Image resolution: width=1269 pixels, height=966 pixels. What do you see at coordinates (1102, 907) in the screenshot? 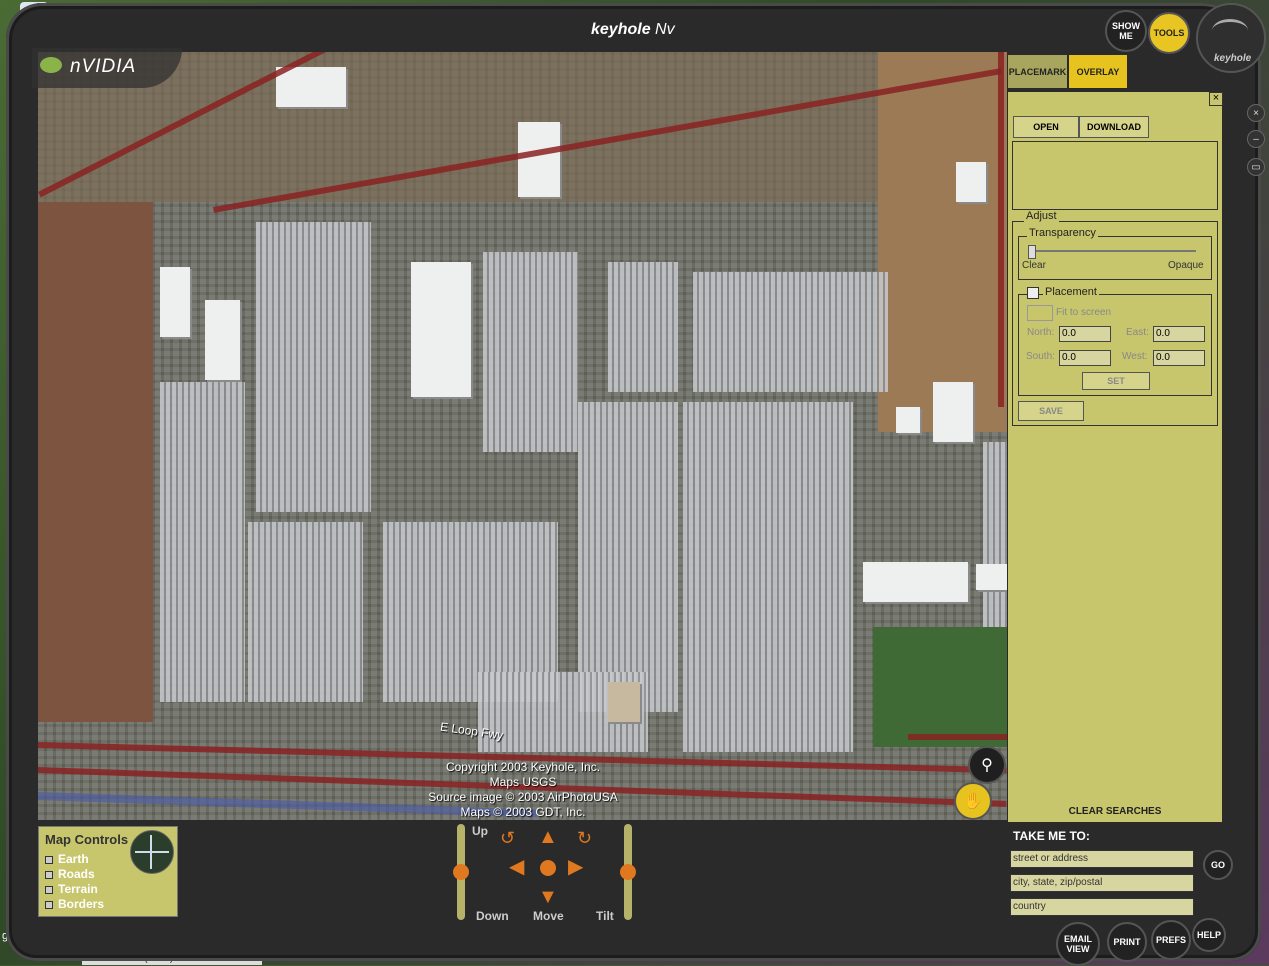
I see `country-input: country` at bounding box center [1102, 907].